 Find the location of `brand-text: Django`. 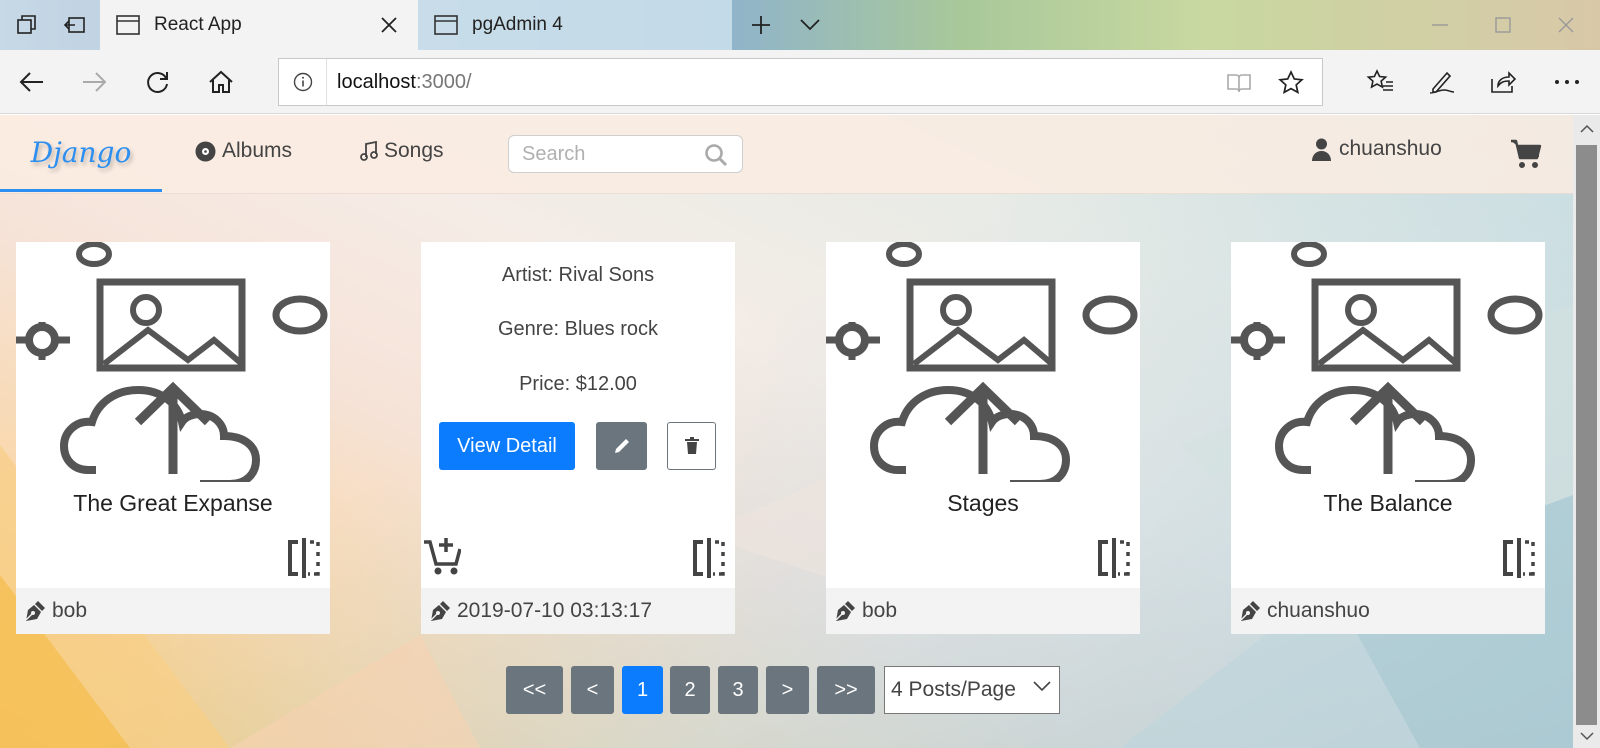

brand-text: Django is located at coordinates (81, 152).